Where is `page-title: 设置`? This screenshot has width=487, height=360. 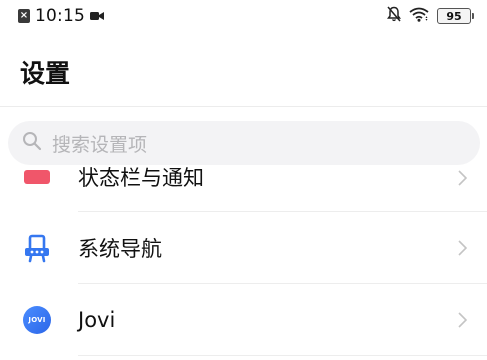 page-title: 设置 is located at coordinates (45, 73).